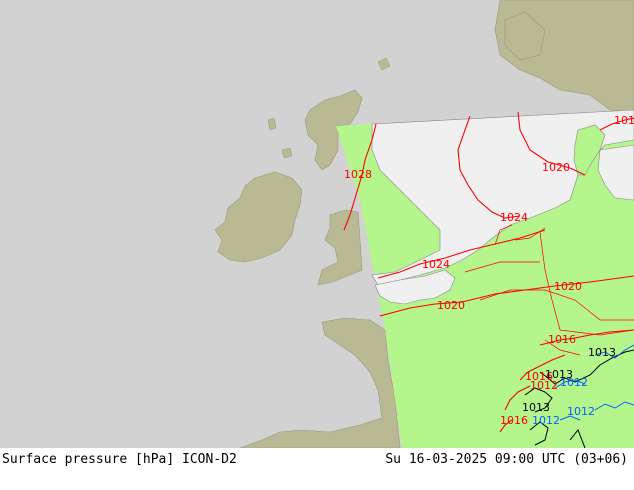 The image size is (634, 490). I want to click on forecast-time: Su 16-03-2025 09:00 UTC (03+06), so click(506, 459).